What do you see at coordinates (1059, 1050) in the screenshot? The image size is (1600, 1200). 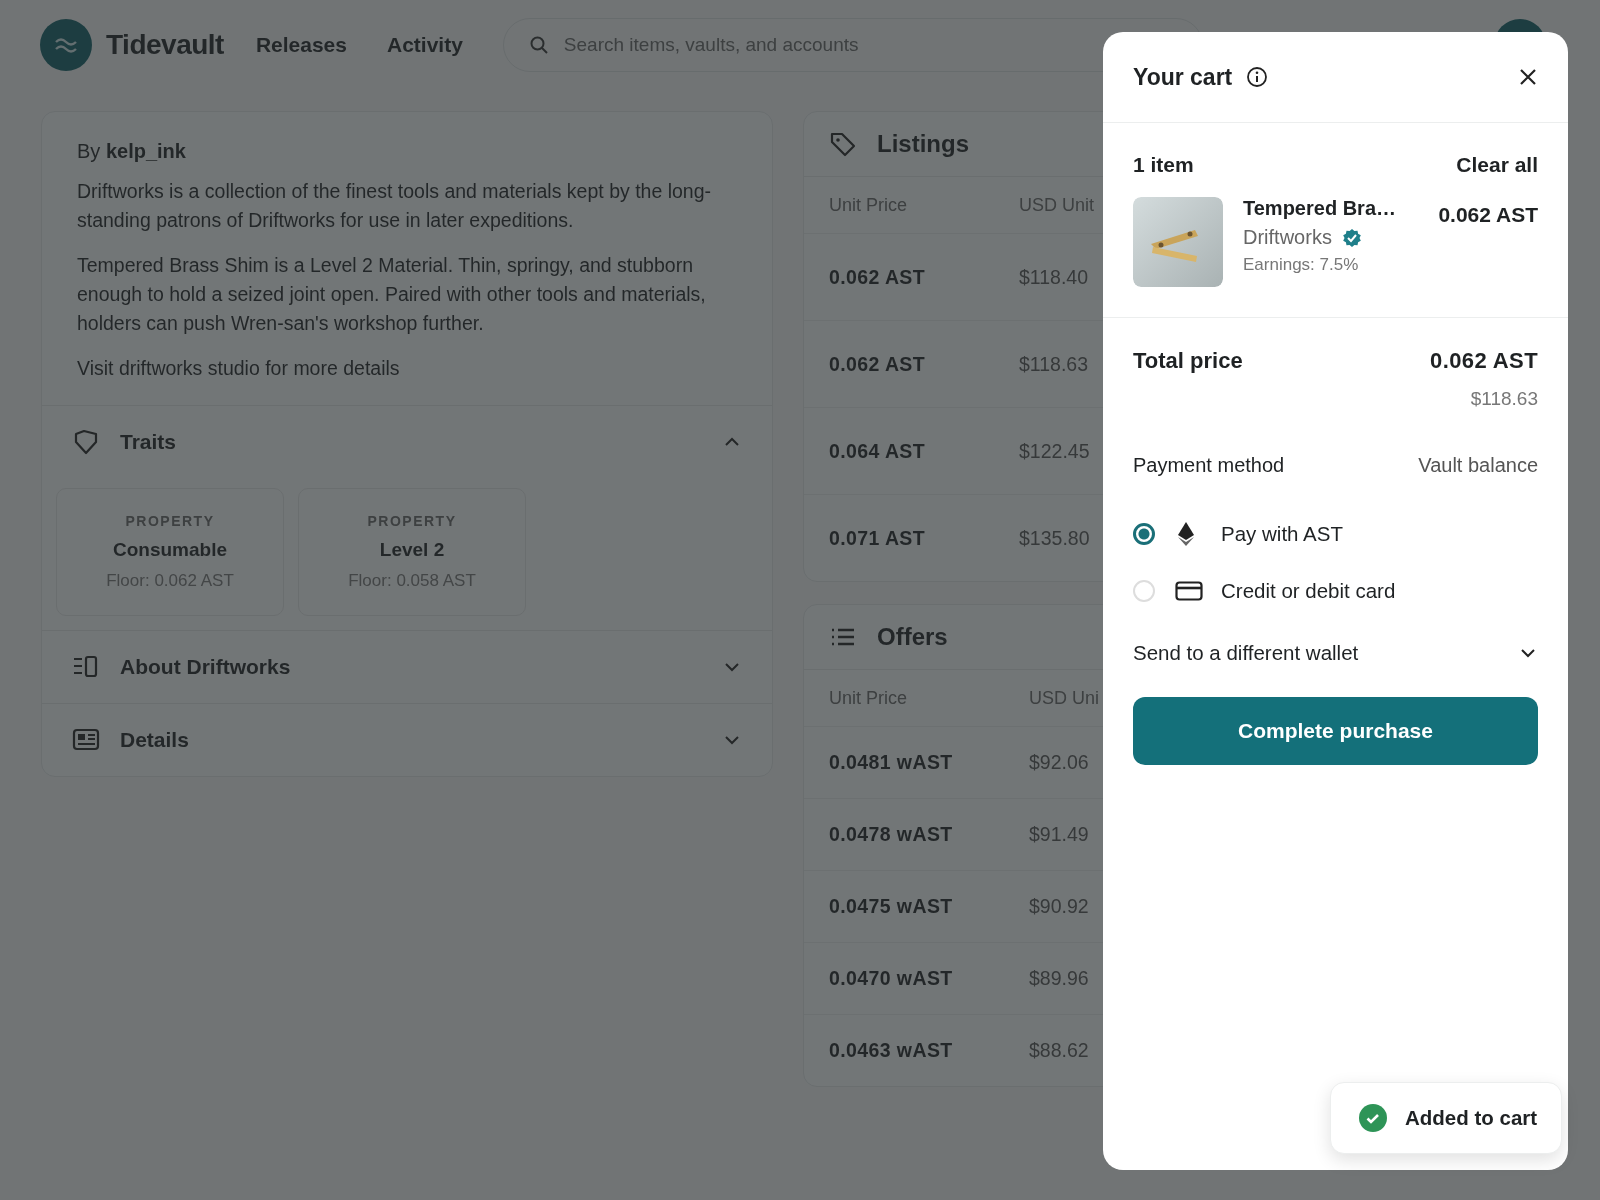 I see `table-cell: $88.62` at bounding box center [1059, 1050].